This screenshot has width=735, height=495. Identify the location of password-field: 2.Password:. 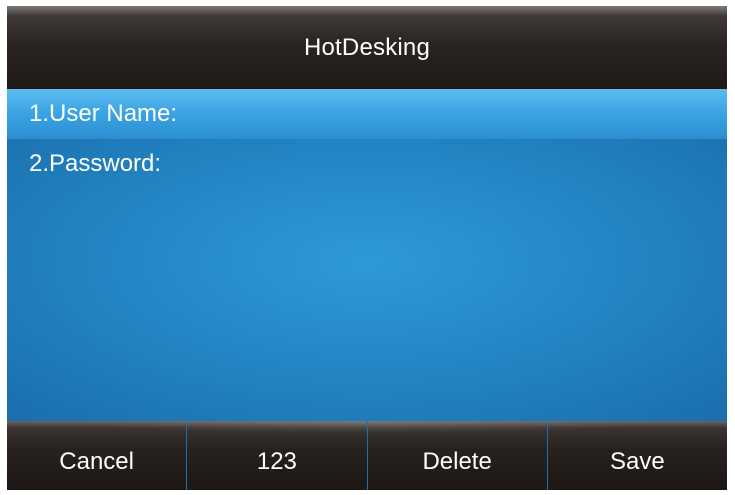
(367, 164).